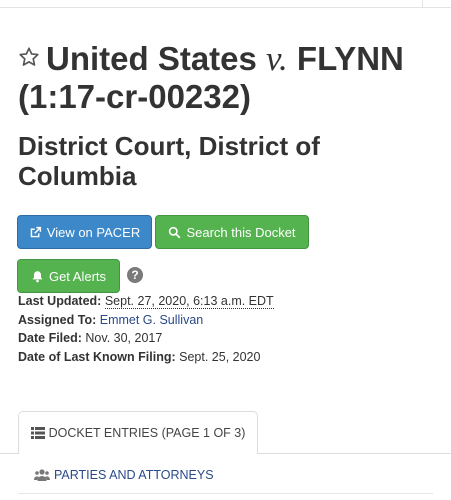 The image size is (451, 500). I want to click on users-icon, so click(42, 475).